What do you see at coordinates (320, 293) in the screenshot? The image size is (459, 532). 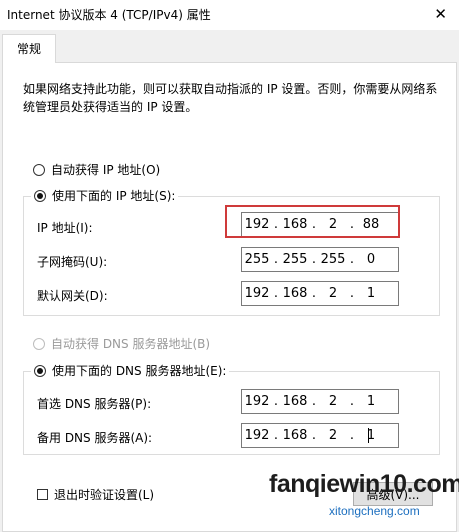 I see `default-gateway-input: 192 . 168 . 2 . 1` at bounding box center [320, 293].